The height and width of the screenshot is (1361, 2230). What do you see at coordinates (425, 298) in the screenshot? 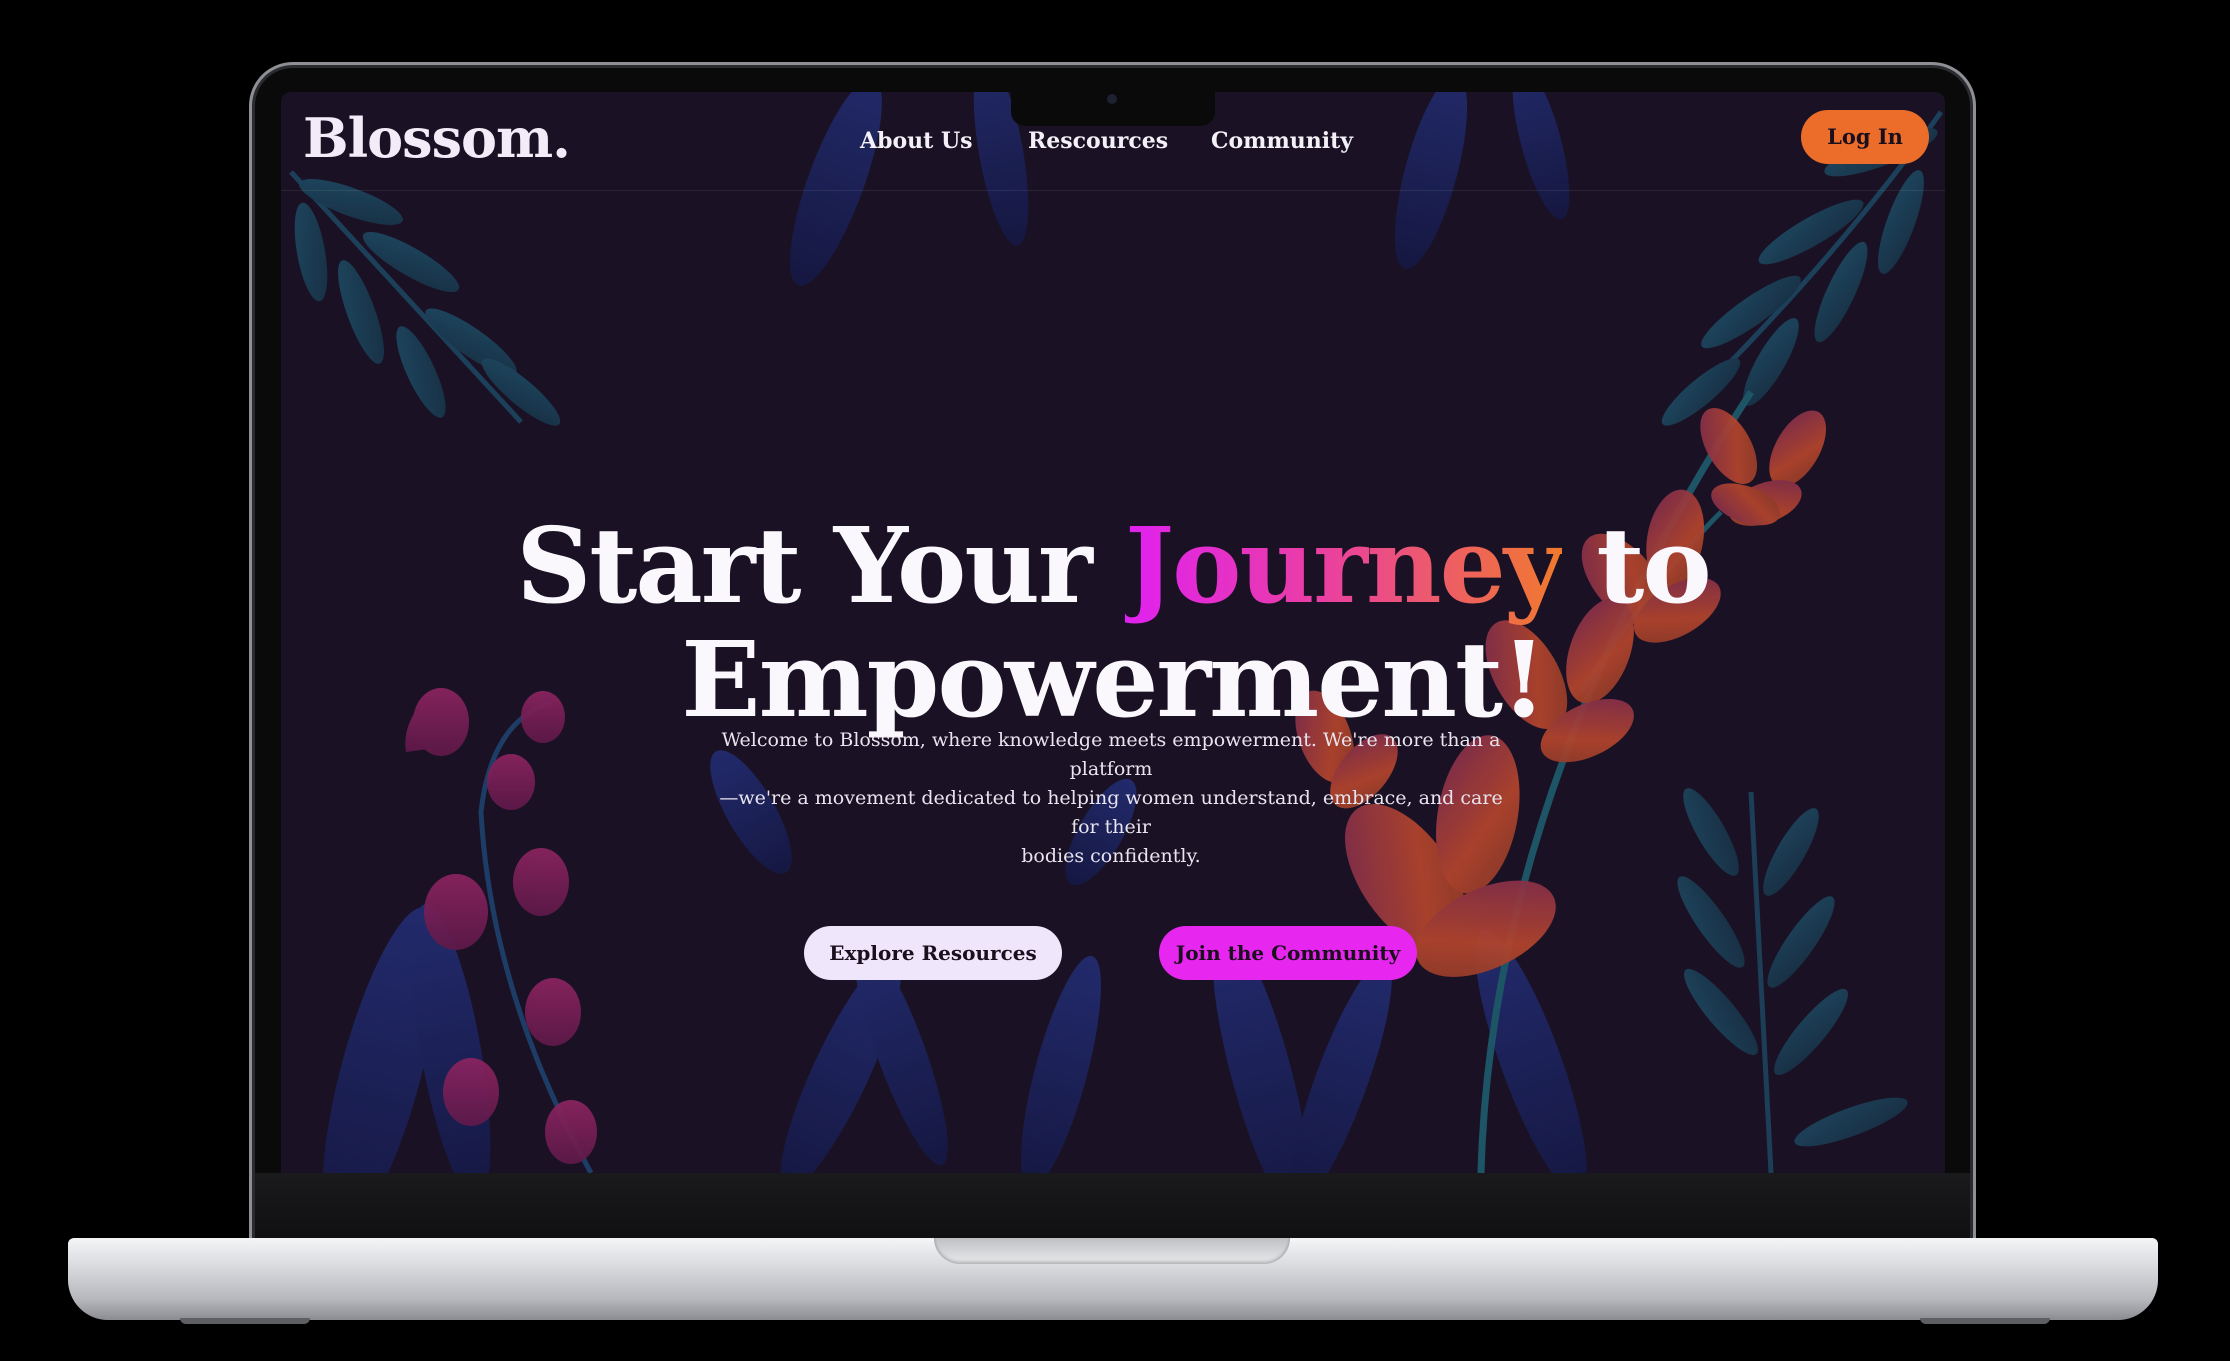
I see `fern-top-left` at bounding box center [425, 298].